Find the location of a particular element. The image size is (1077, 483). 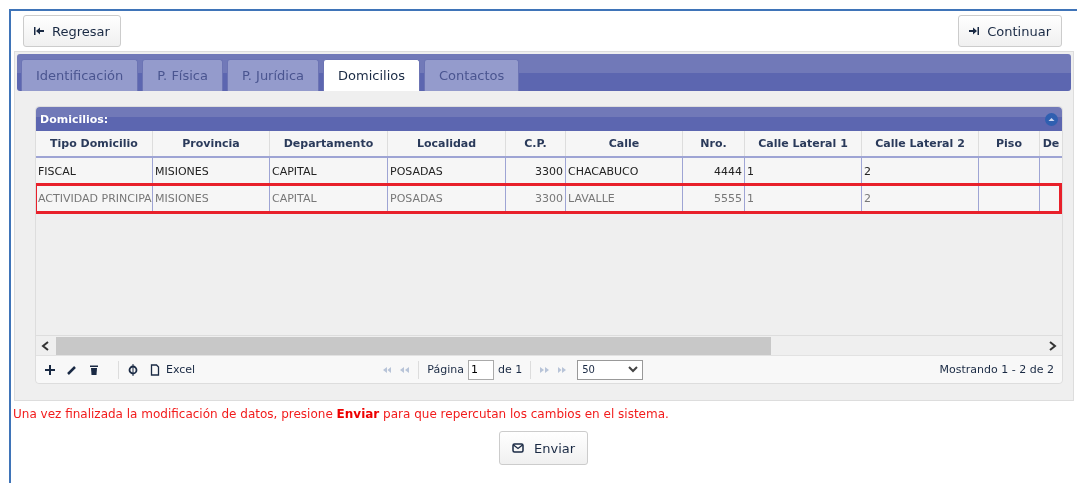

page-size-select: 50 is located at coordinates (610, 369).